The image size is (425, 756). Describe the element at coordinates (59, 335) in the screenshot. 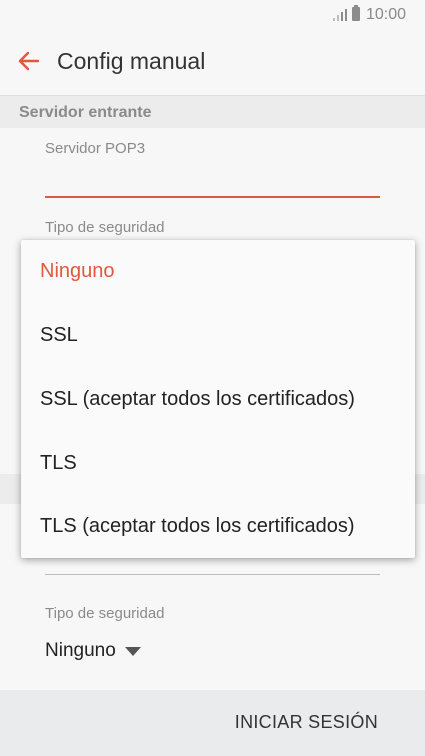

I see `option-label: SSL` at that location.